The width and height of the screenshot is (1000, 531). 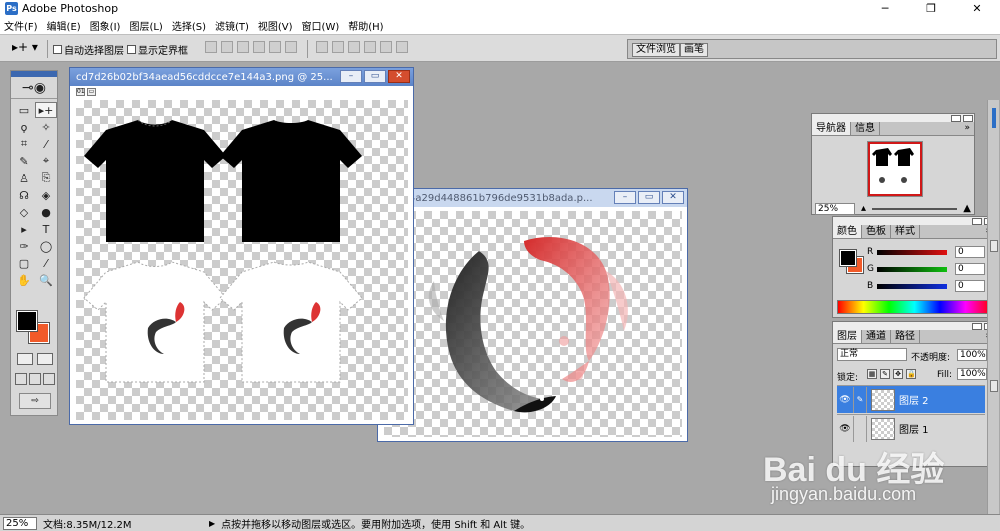 What do you see at coordinates (533, 324) in the screenshot?
I see `document-canvas` at bounding box center [533, 324].